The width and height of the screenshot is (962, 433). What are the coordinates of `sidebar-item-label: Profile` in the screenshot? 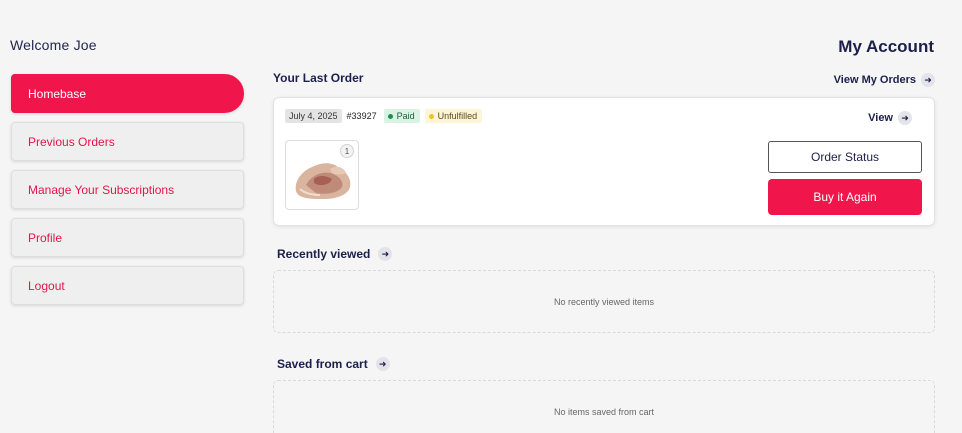 It's located at (45, 237).